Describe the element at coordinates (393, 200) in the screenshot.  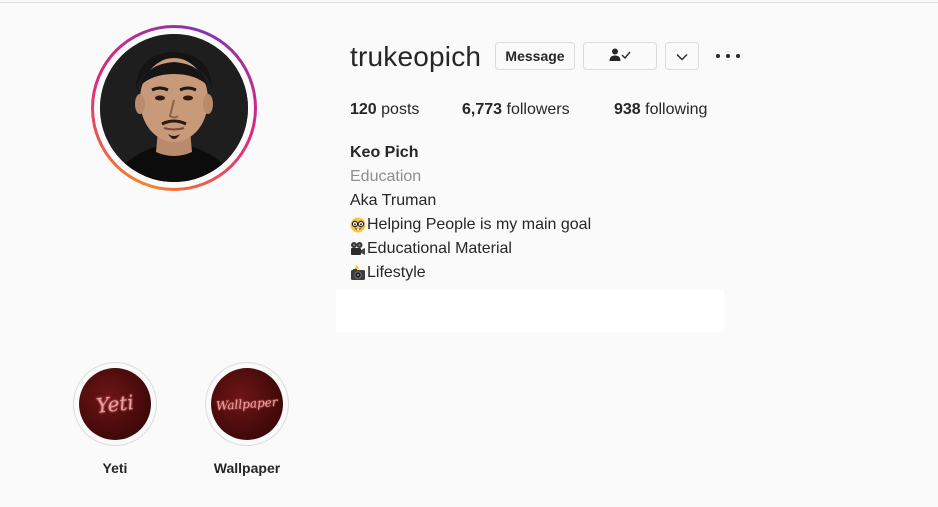
I see `bio-line-text: Aka Truman` at that location.